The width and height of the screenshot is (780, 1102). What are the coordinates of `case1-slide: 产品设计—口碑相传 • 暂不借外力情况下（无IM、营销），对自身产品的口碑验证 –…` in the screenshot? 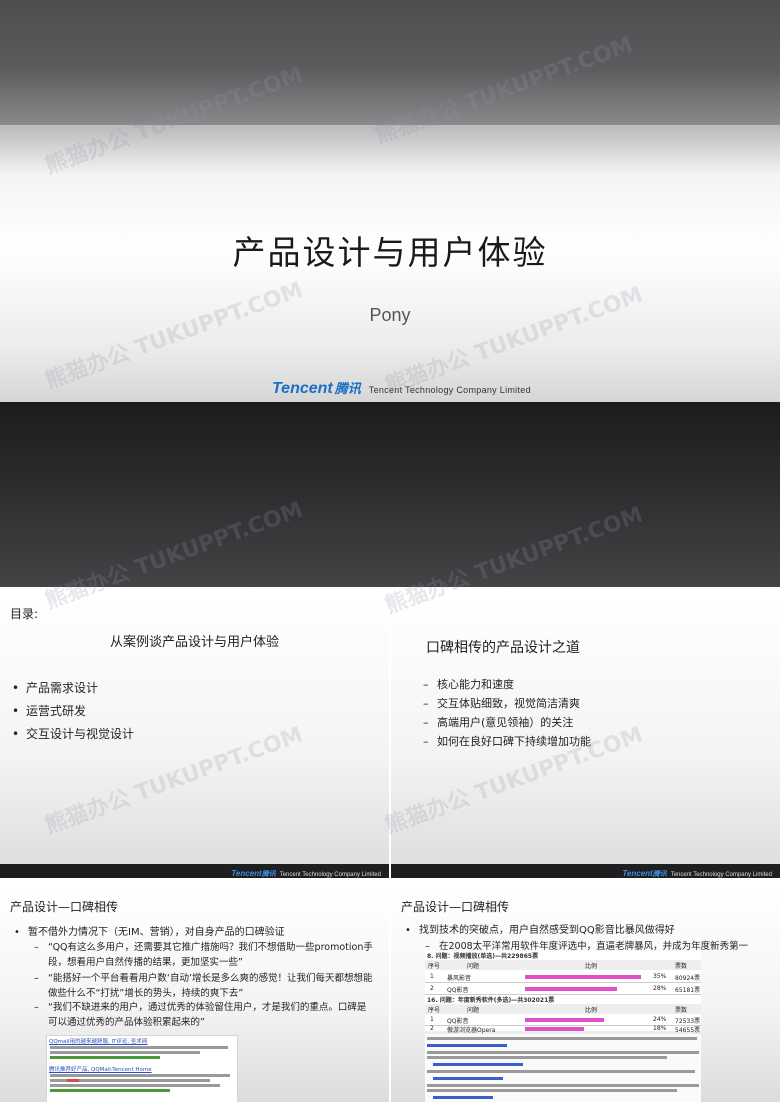 It's located at (194, 996).